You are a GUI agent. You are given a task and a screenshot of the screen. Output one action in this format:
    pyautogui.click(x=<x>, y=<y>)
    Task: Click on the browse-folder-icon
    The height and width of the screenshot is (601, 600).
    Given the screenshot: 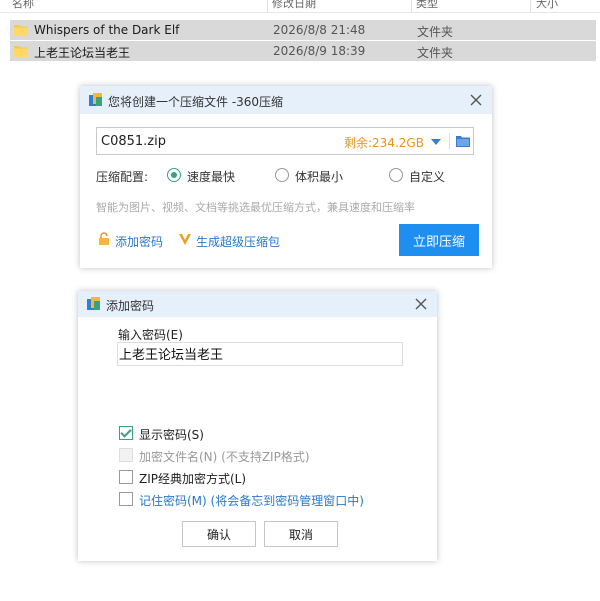 What is the action you would take?
    pyautogui.click(x=463, y=141)
    